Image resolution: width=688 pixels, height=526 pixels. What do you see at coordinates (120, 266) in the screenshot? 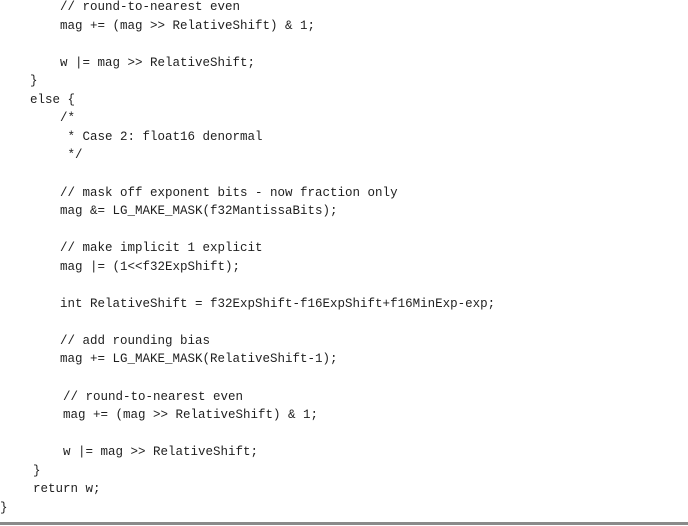
I see `code-line: mag |= (1<<f32ExpShift);` at bounding box center [120, 266].